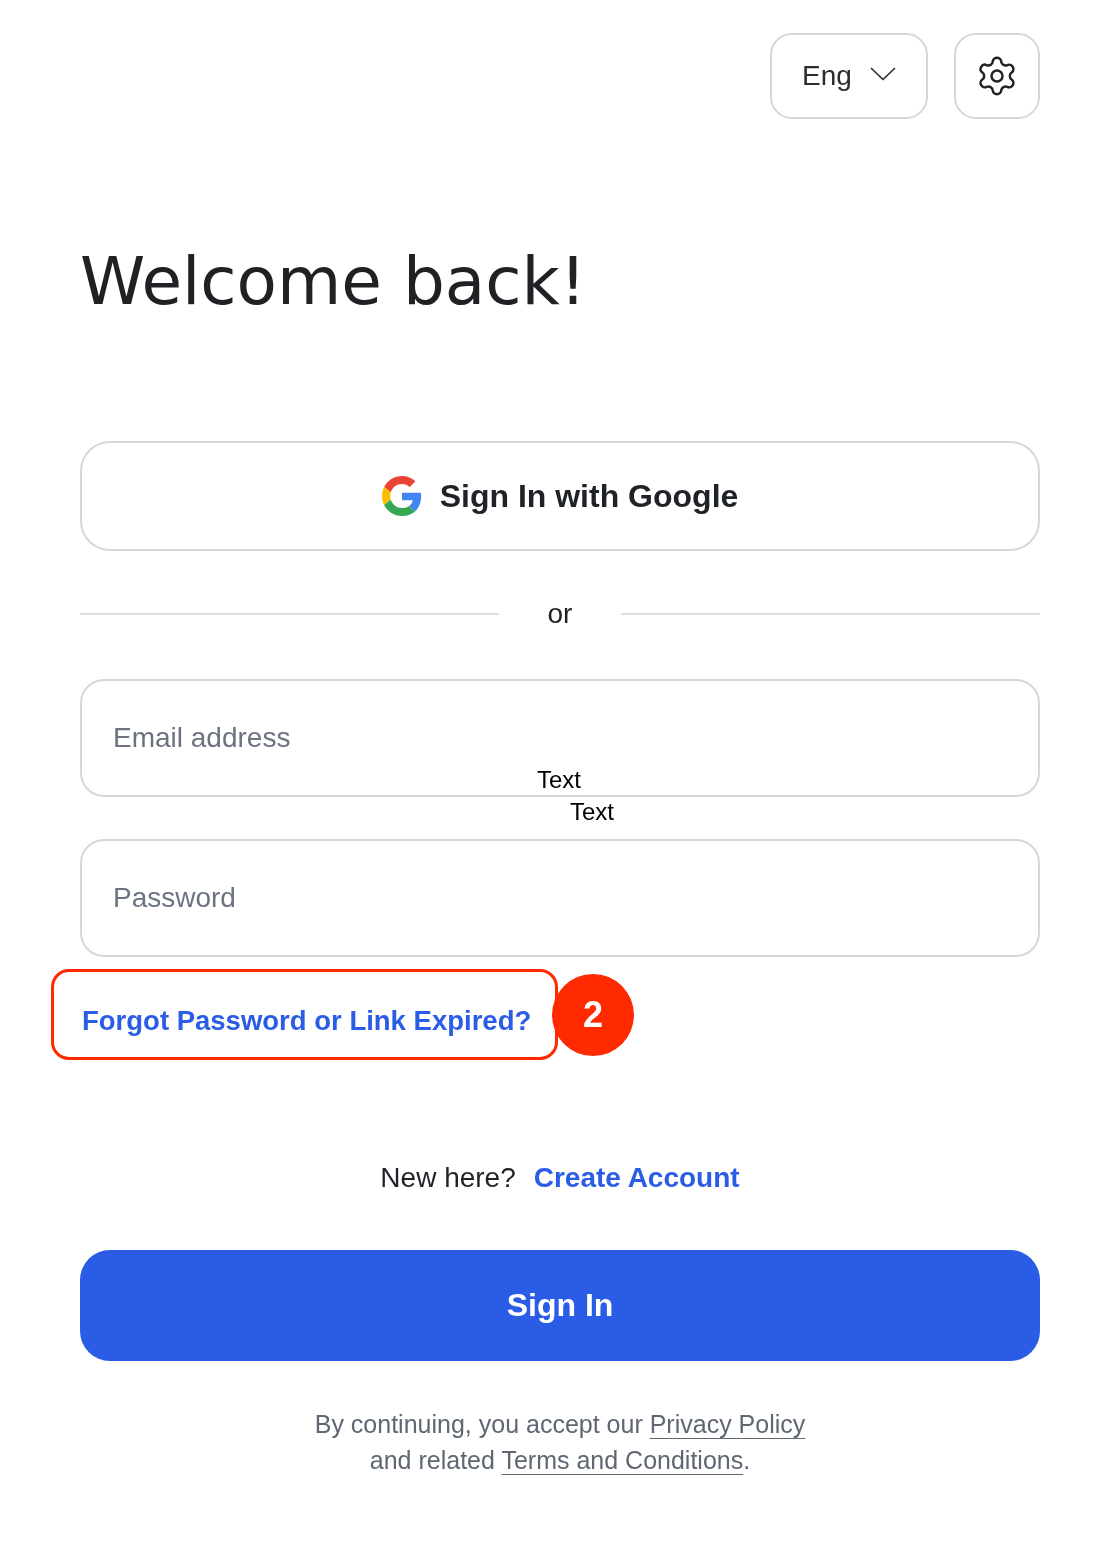 Image resolution: width=1120 pixels, height=1562 pixels. I want to click on password-field: Password, so click(560, 898).